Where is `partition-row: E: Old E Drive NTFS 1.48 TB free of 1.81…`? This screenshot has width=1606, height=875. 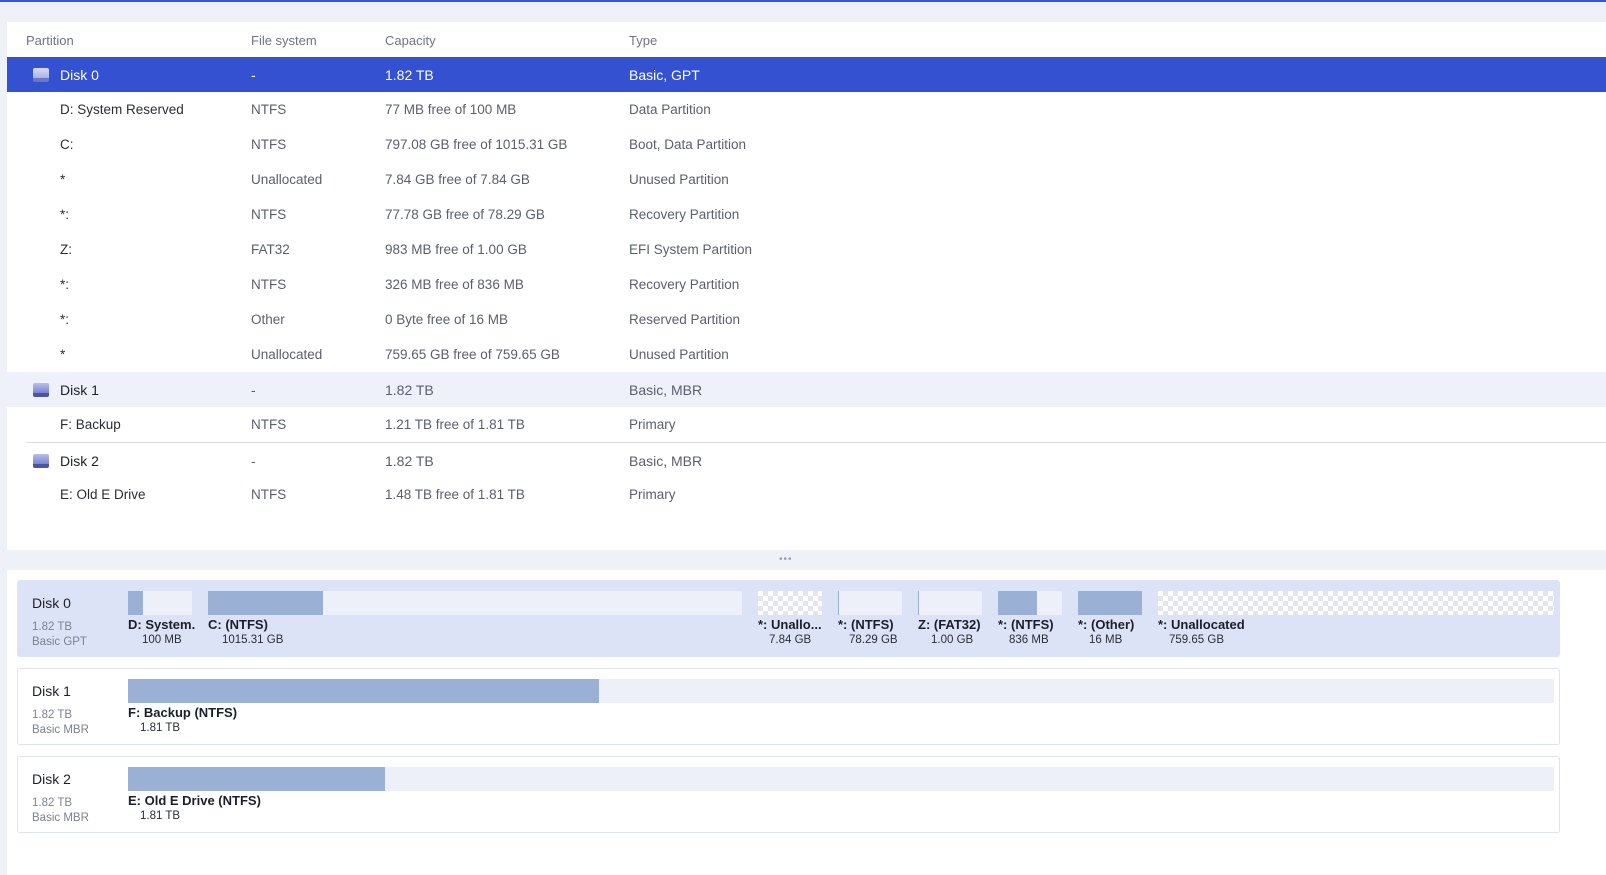
partition-row: E: Old E Drive NTFS 1.48 TB free of 1.81… is located at coordinates (806, 494).